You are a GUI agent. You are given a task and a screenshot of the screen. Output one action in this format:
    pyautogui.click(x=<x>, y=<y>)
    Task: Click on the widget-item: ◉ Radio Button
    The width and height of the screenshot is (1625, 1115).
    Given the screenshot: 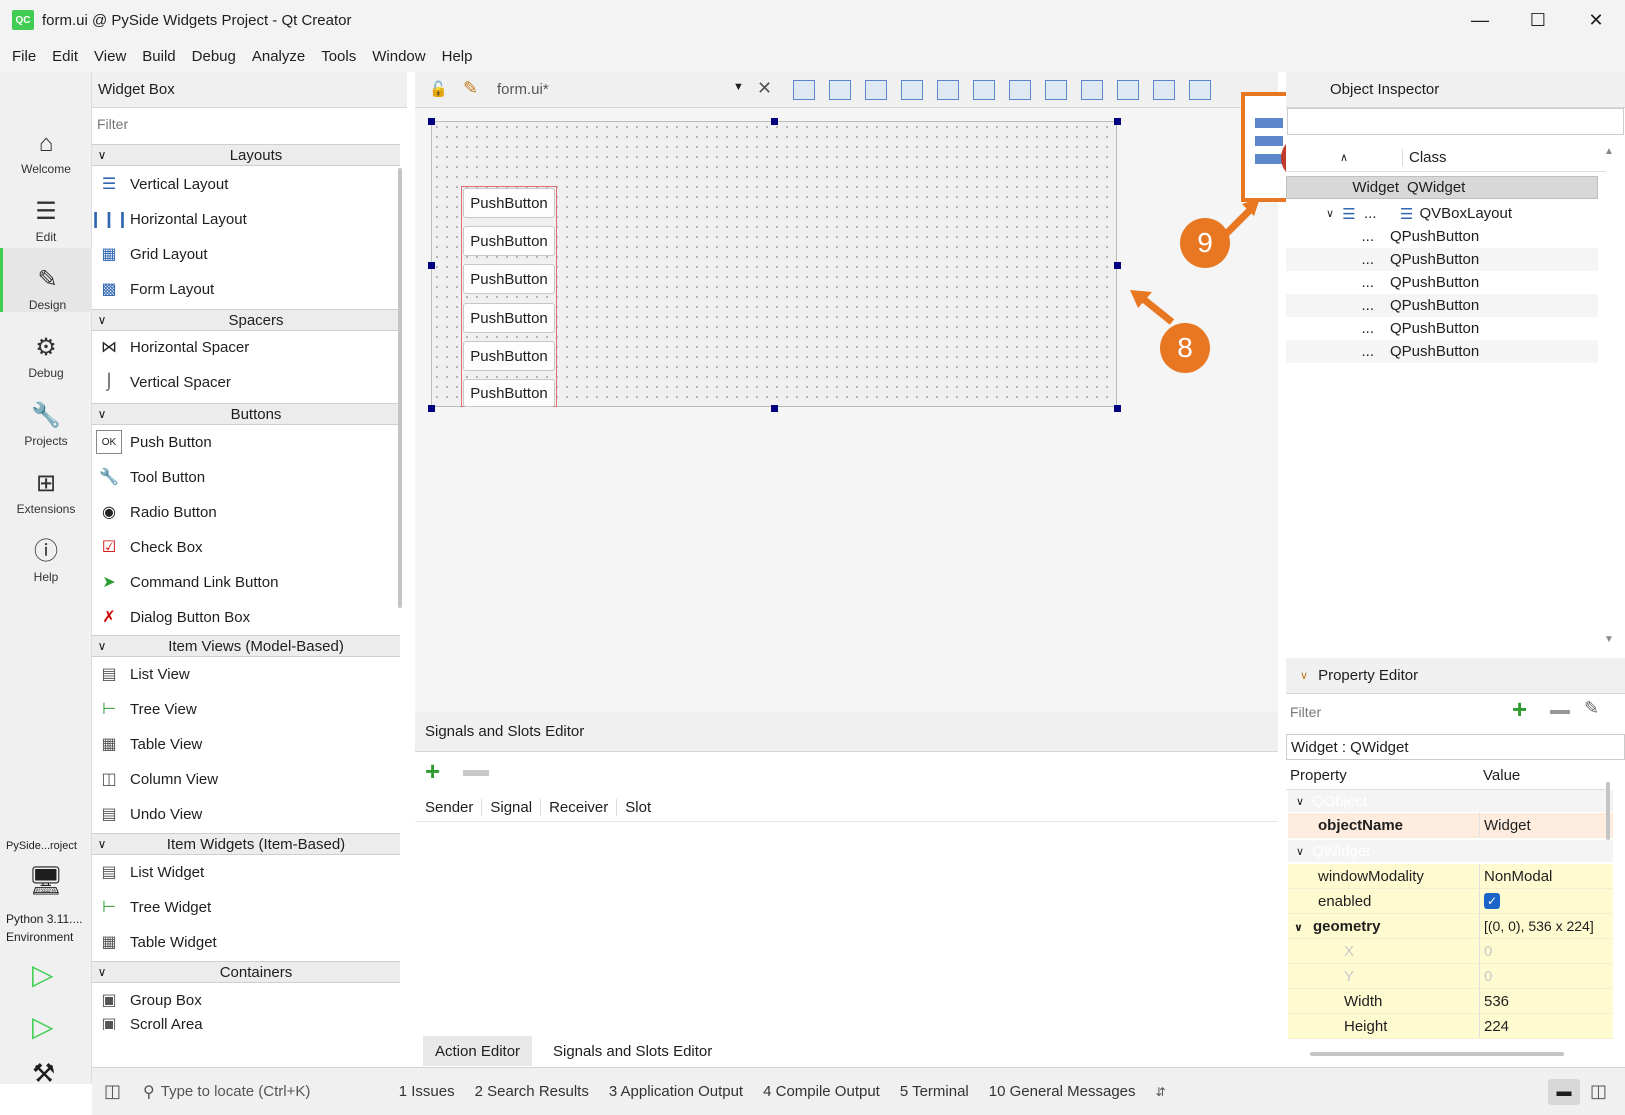 What is the action you would take?
    pyautogui.click(x=156, y=512)
    